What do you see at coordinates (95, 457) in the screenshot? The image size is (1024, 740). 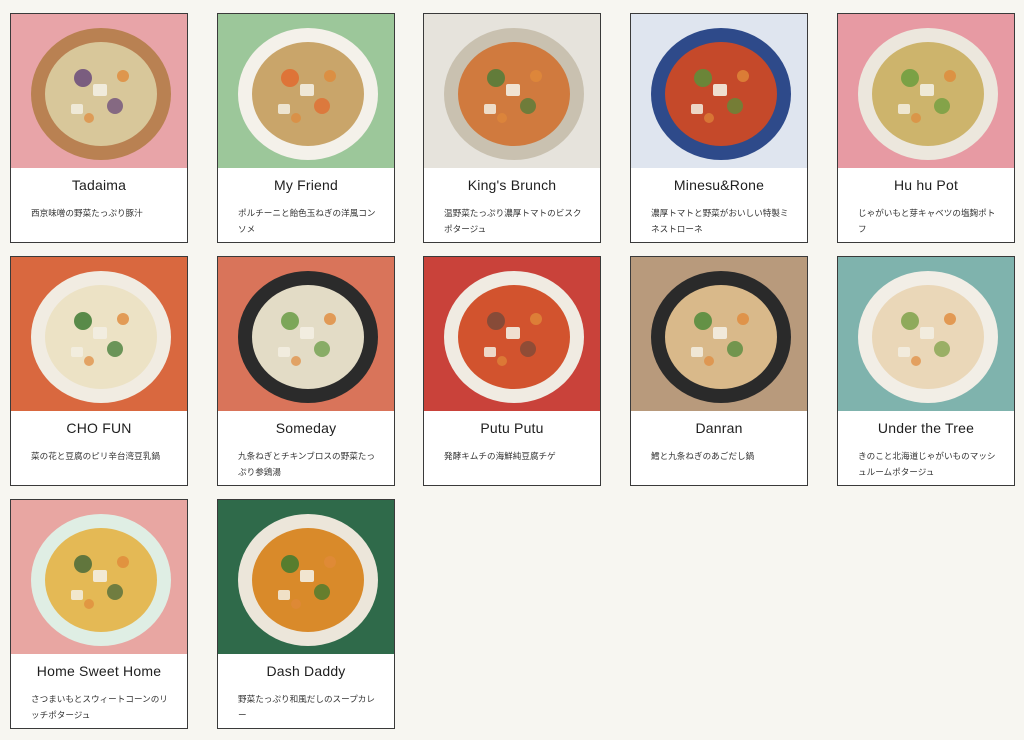 I see `product-description: 菜の花と豆腐のピリ辛台湾豆乳鍋` at bounding box center [95, 457].